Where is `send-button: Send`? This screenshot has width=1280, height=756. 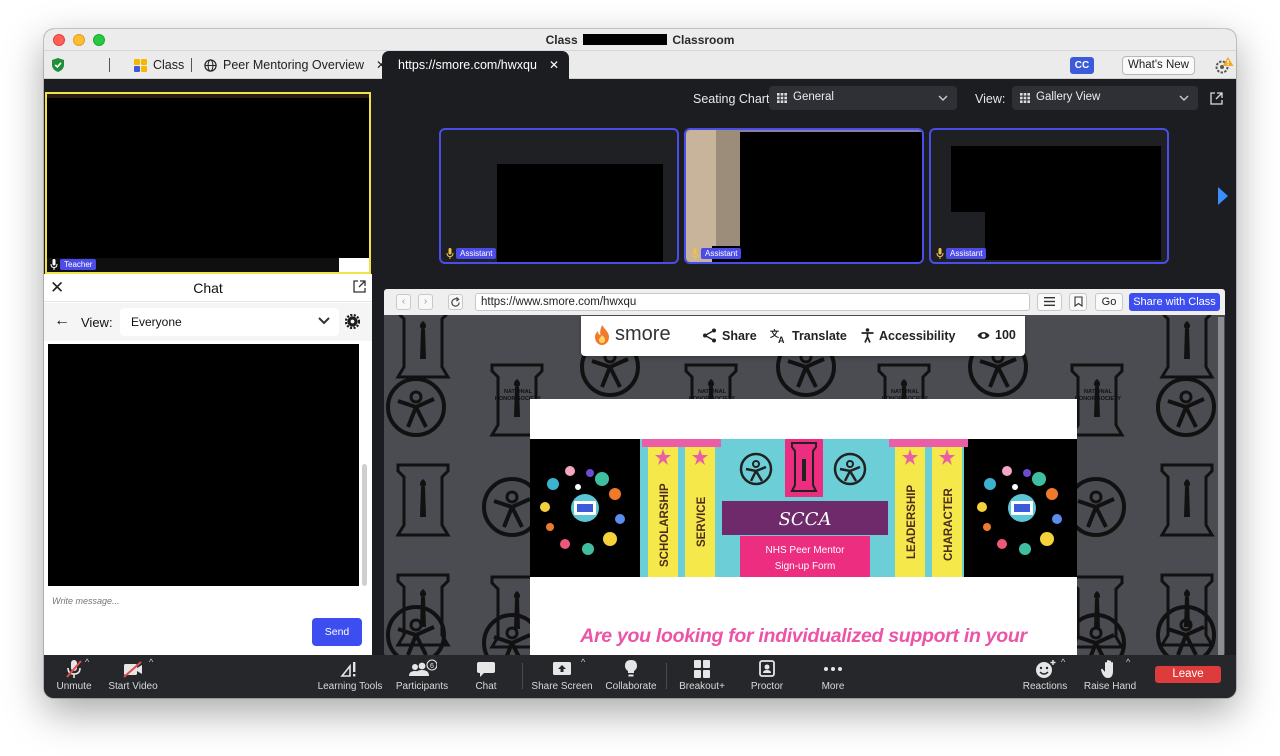 send-button: Send is located at coordinates (337, 632).